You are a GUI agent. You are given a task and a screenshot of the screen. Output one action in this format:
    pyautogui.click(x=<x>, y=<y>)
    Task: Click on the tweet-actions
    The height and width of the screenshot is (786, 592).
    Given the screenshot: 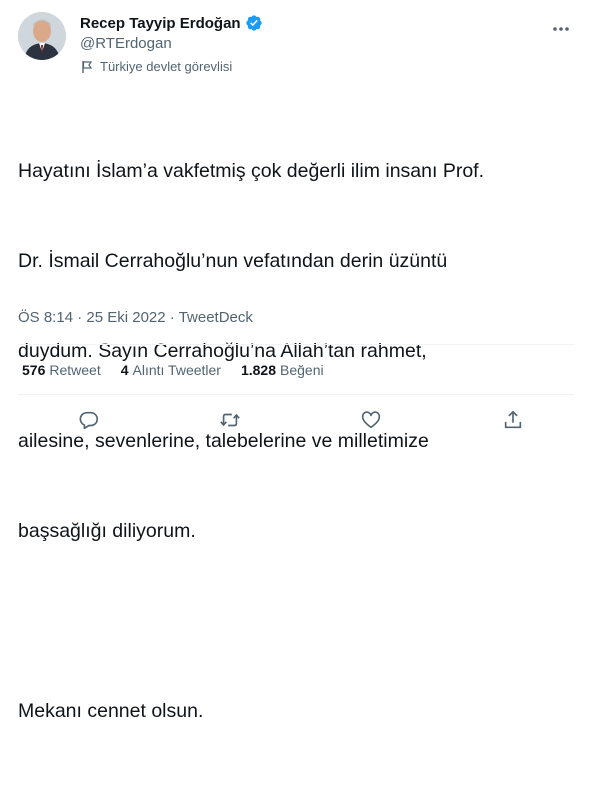 What is the action you would take?
    pyautogui.click(x=296, y=420)
    